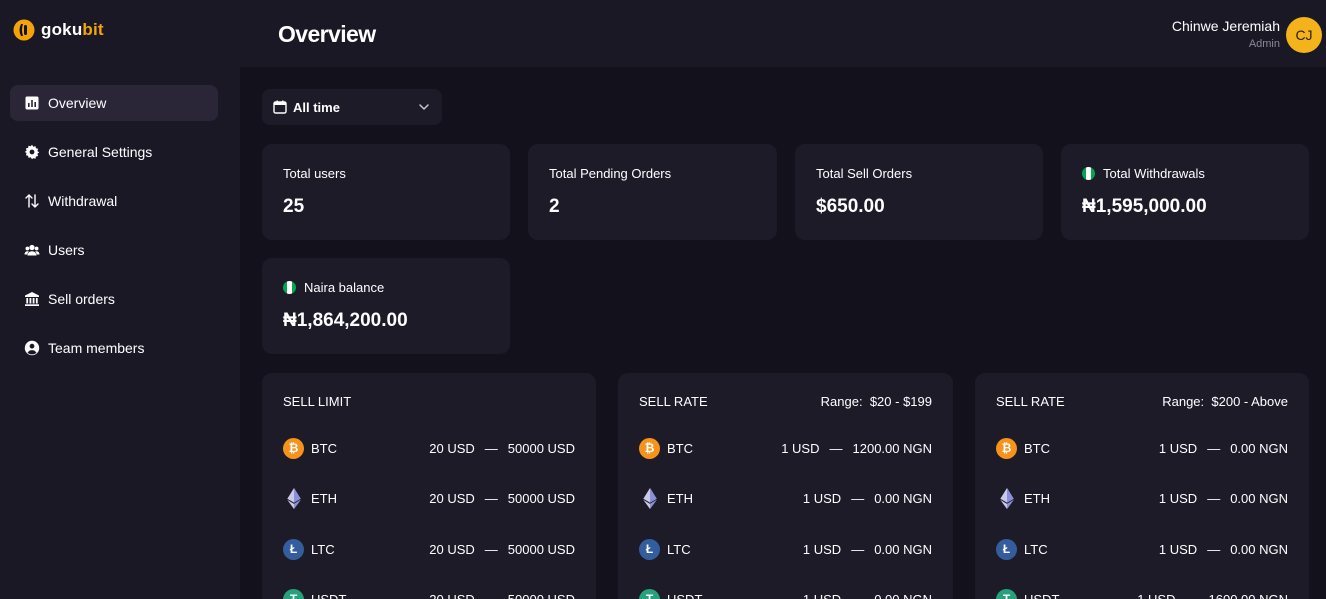  What do you see at coordinates (1142, 448) in the screenshot?
I see `rate-row-btc: ₿ BTC 1 USD —0.00 NGN` at bounding box center [1142, 448].